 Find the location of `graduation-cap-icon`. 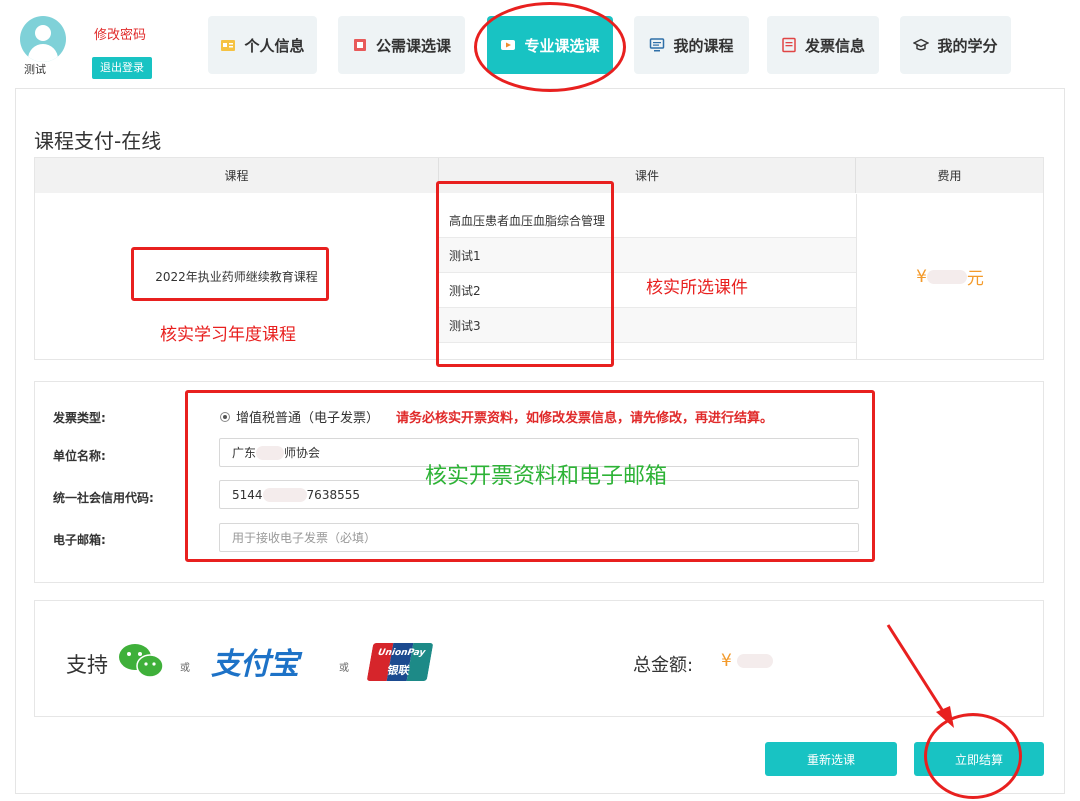

graduation-cap-icon is located at coordinates (921, 44).